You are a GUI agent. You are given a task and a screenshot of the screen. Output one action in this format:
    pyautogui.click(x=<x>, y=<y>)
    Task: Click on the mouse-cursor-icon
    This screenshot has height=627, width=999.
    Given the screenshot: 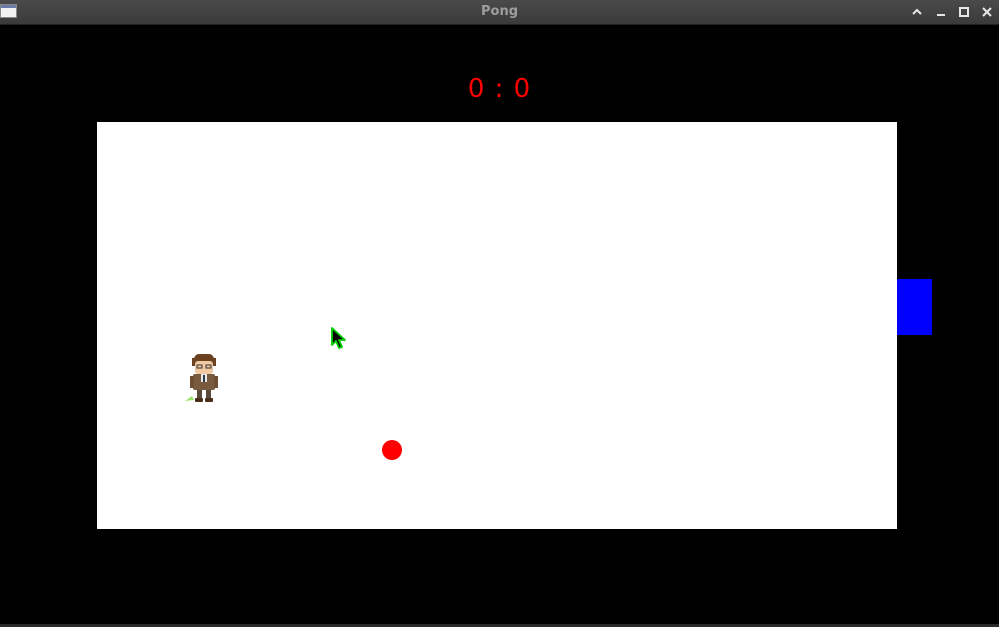 What is the action you would take?
    pyautogui.click(x=338, y=338)
    